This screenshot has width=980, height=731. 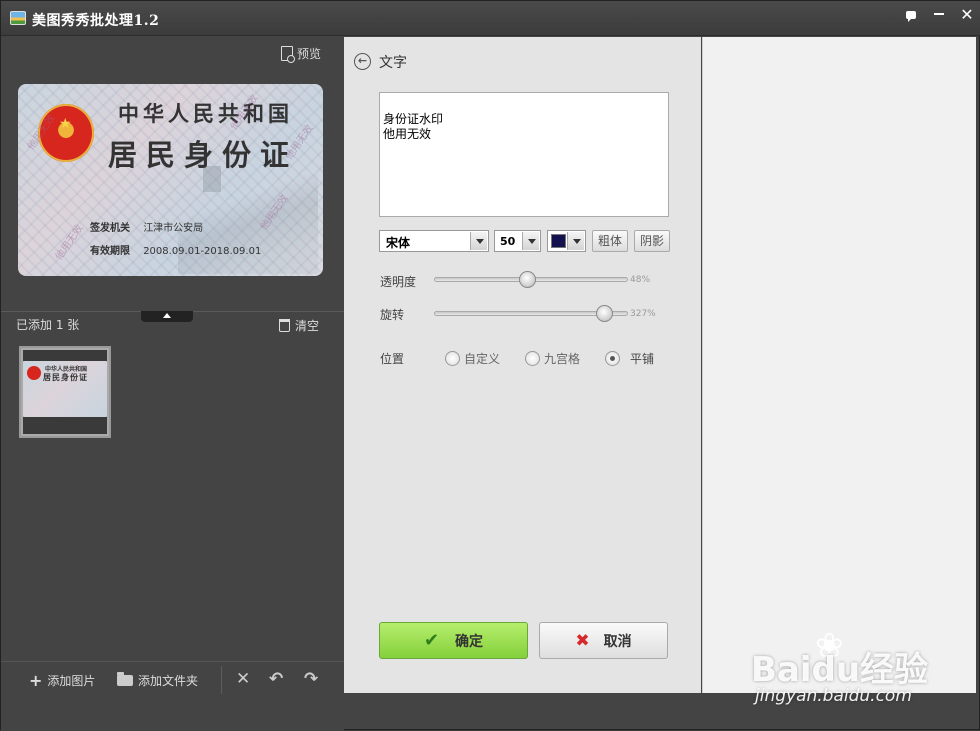 I want to click on feedback-icon, so click(x=911, y=16).